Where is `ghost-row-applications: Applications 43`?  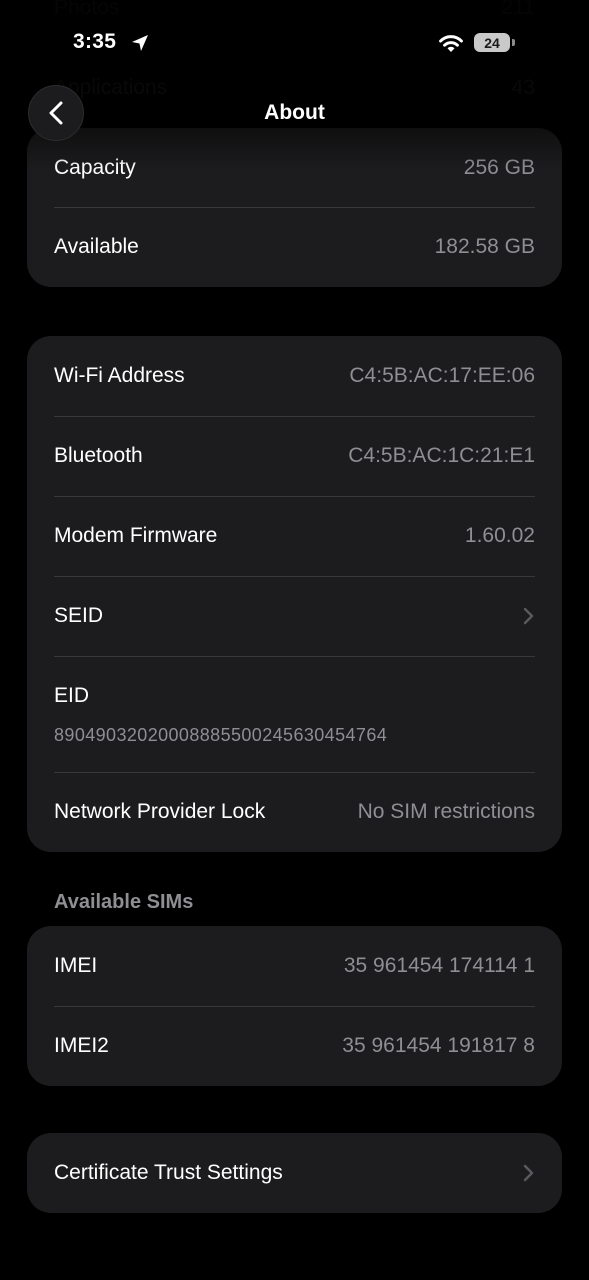 ghost-row-applications: Applications 43 is located at coordinates (294, 88).